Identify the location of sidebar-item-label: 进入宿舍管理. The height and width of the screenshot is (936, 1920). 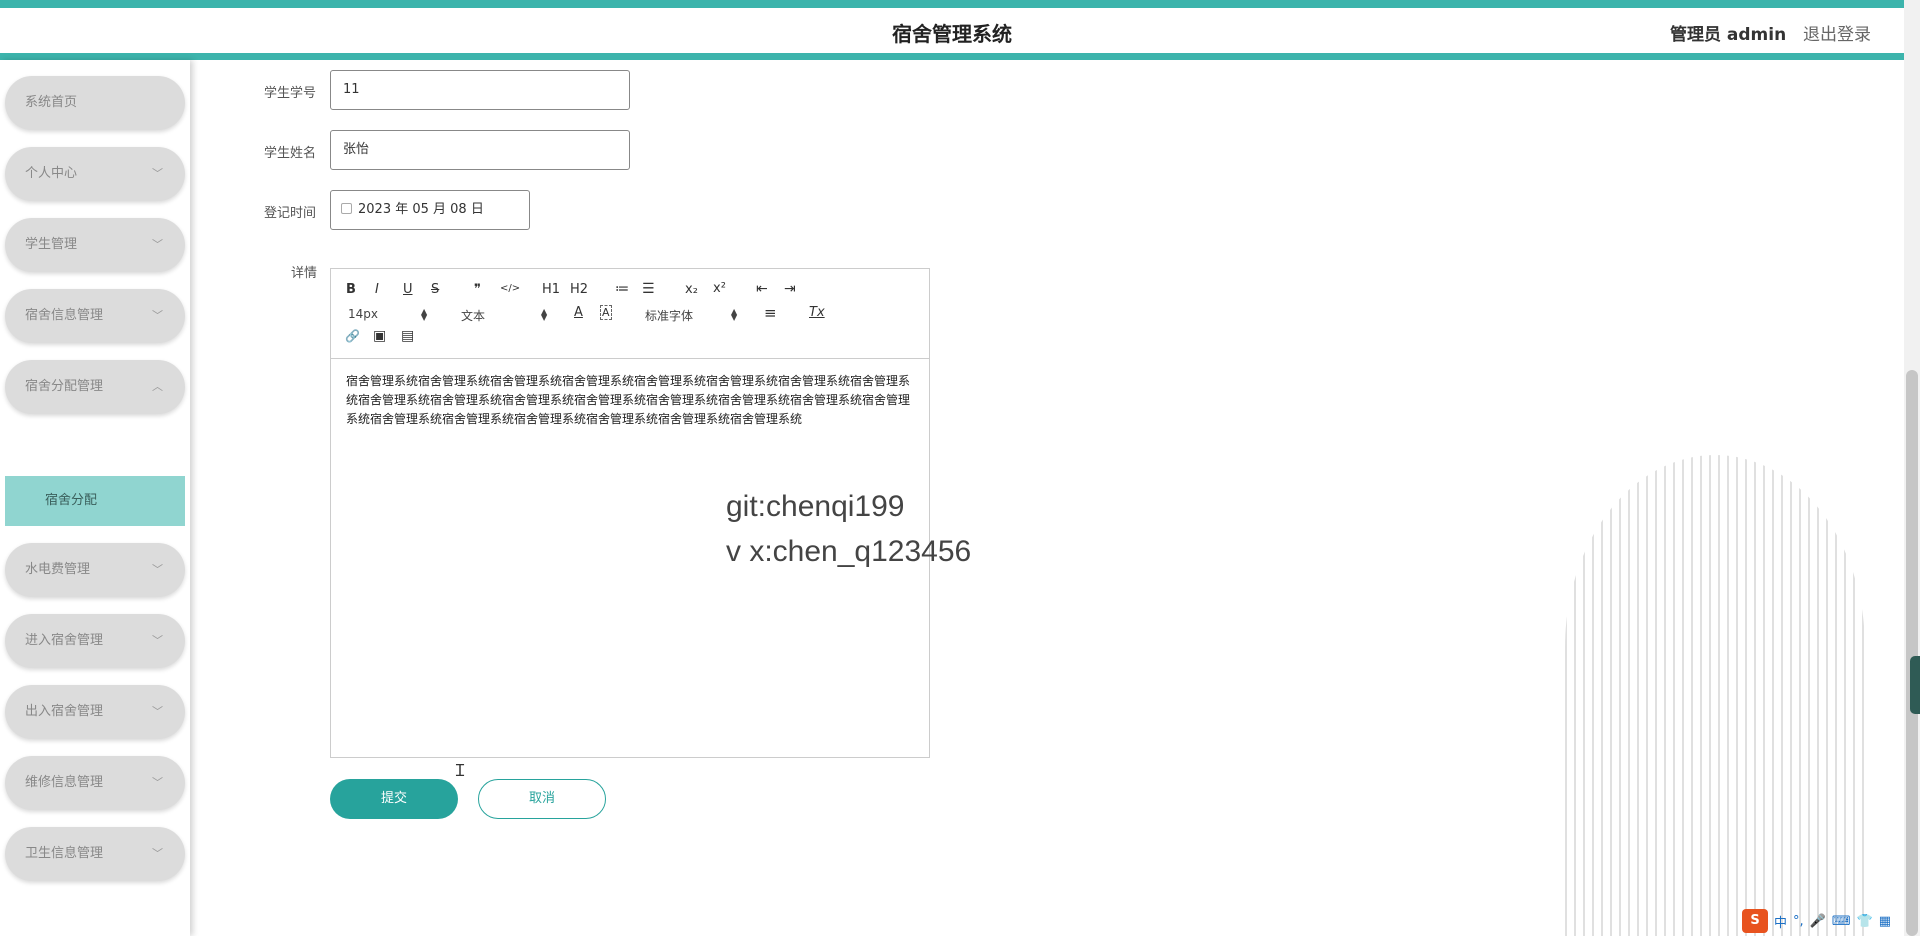
(64, 640).